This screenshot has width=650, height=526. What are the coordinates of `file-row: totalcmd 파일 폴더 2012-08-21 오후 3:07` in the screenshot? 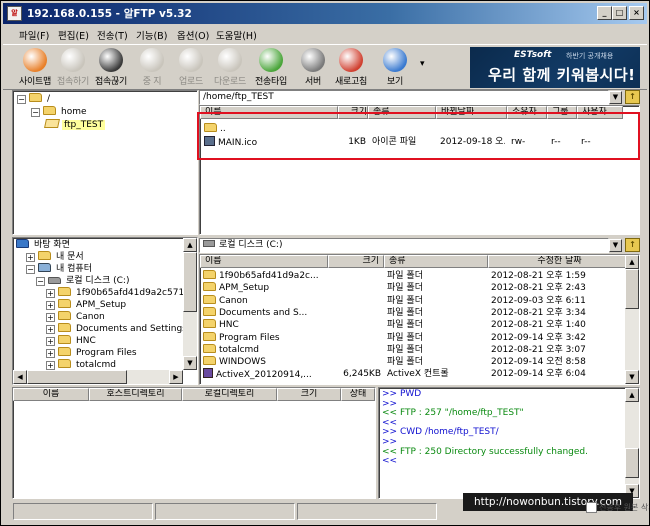 It's located at (419, 349).